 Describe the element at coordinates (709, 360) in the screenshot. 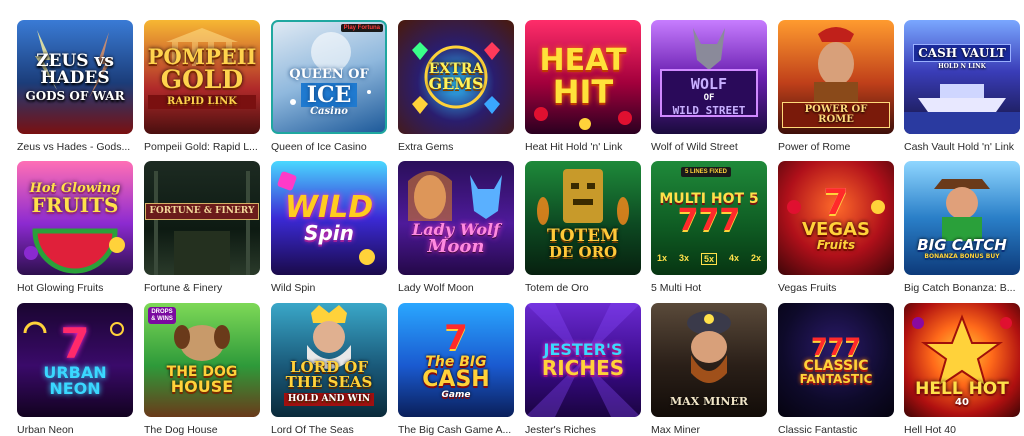

I see `miner-art-icon: MAX MINER` at that location.